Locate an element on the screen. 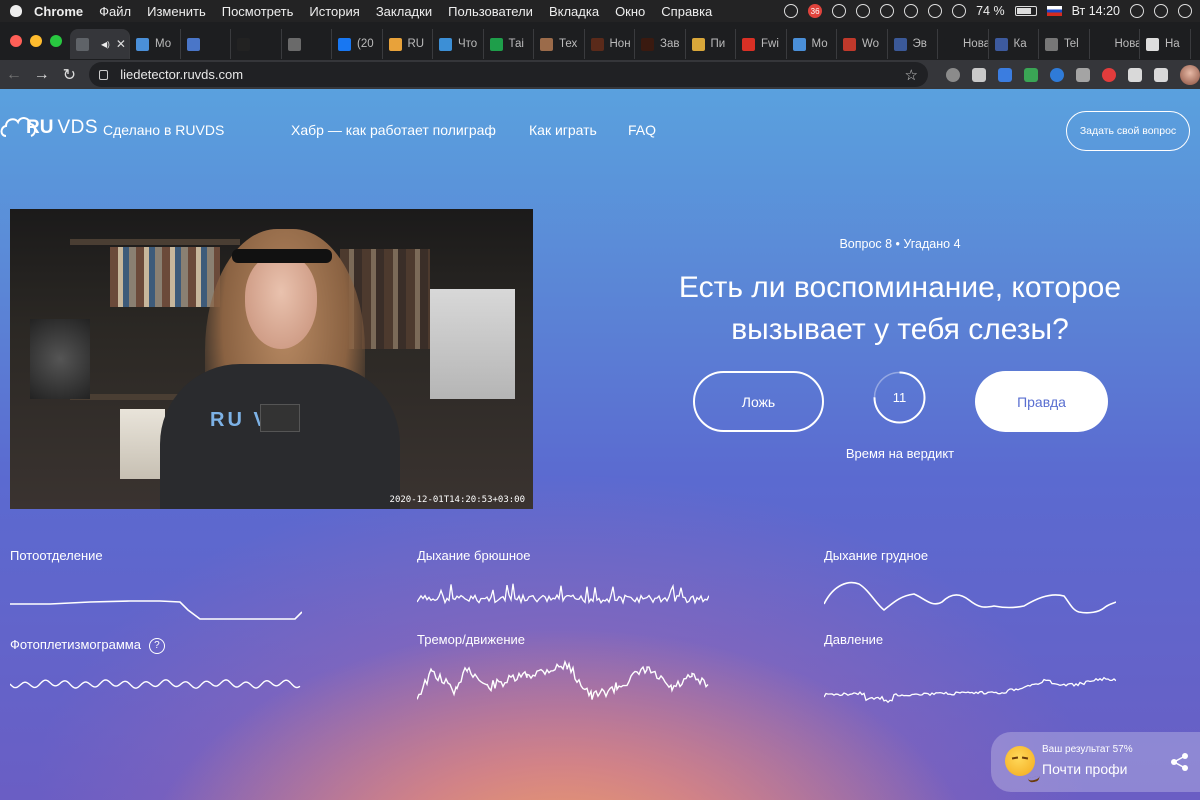 This screenshot has width=1200, height=800. tab-label: Эв is located at coordinates (919, 44).